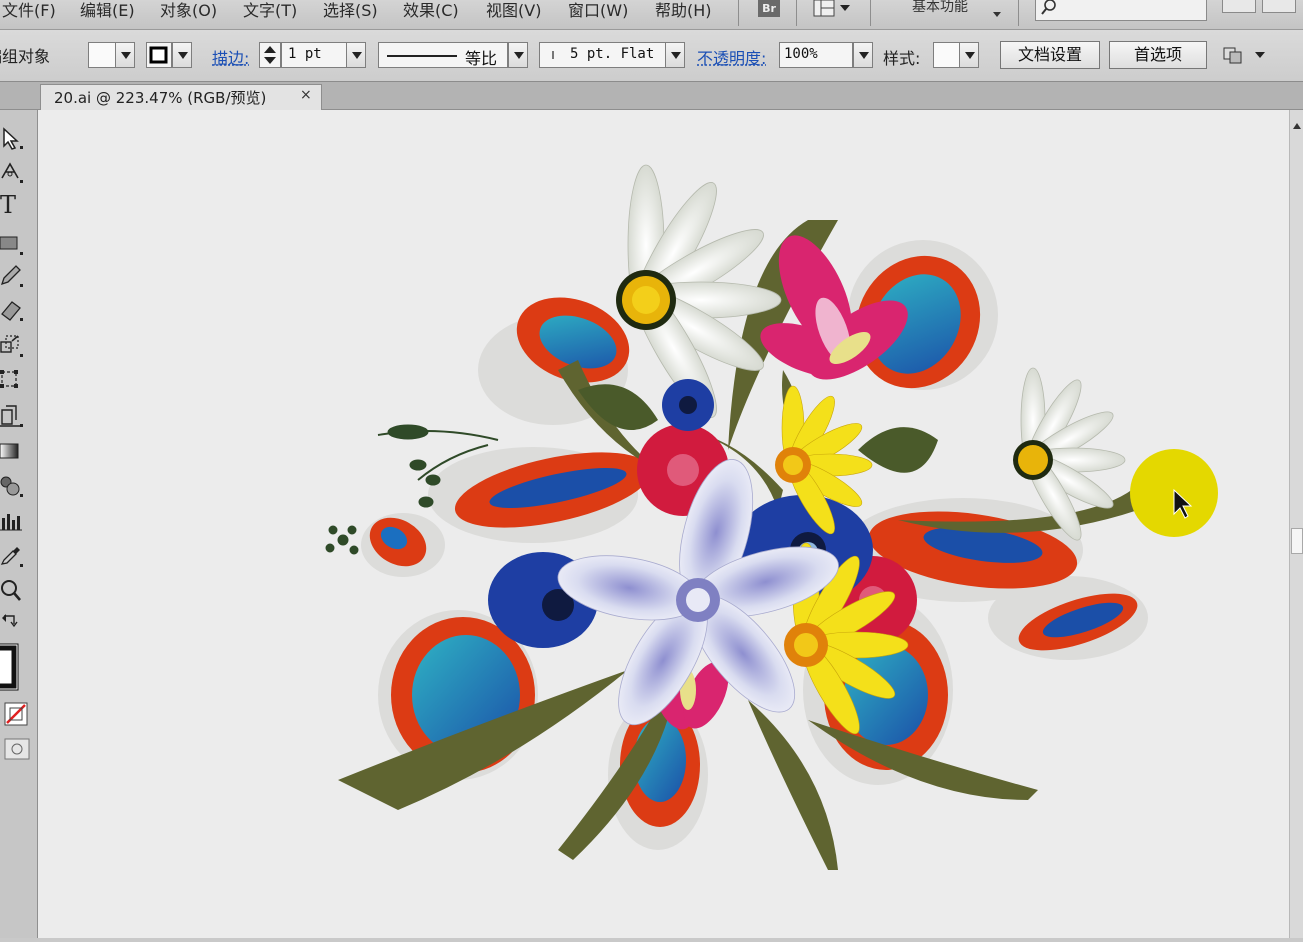 This screenshot has width=1303, height=942. What do you see at coordinates (15, 346) in the screenshot?
I see `scale-tool-icon` at bounding box center [15, 346].